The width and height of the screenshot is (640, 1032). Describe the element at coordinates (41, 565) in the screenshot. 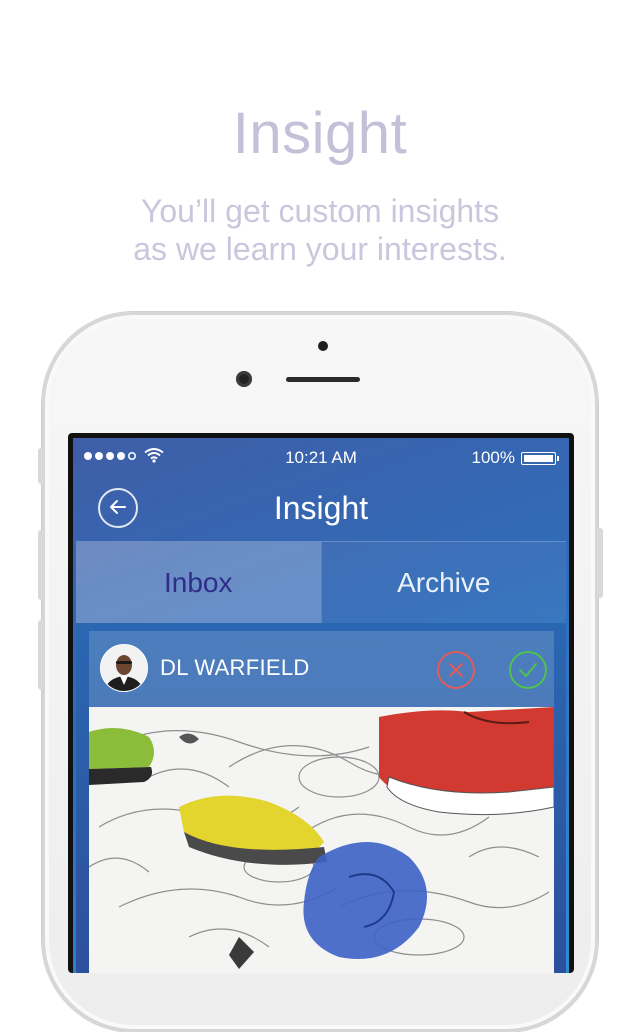

I see `volume-up-button` at that location.